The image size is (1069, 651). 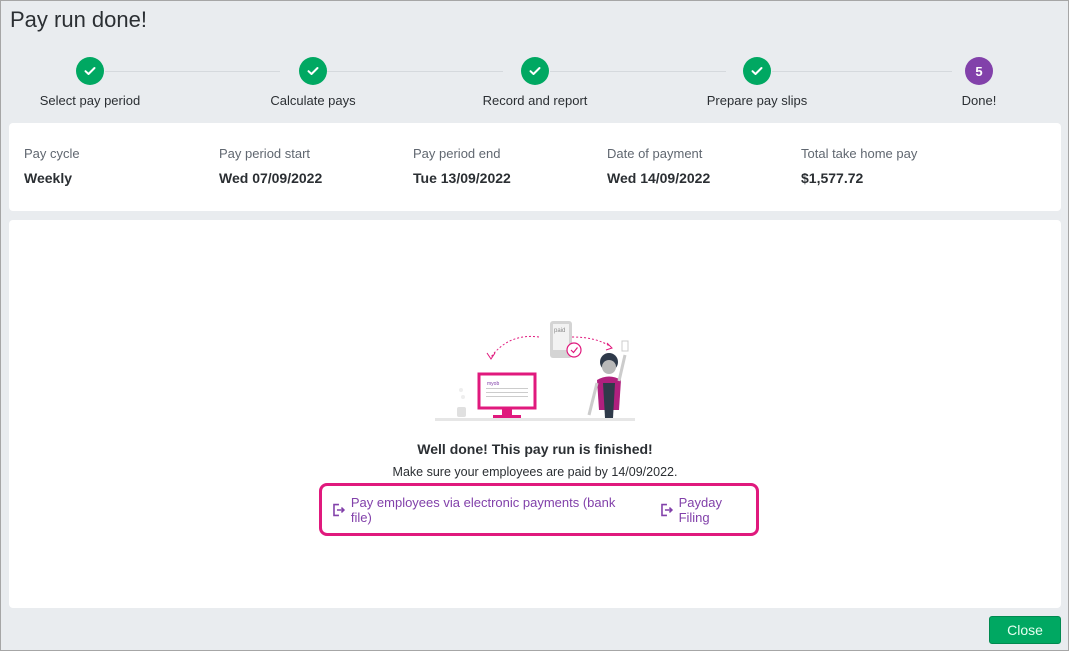 I want to click on check-badge, so click(x=574, y=350).